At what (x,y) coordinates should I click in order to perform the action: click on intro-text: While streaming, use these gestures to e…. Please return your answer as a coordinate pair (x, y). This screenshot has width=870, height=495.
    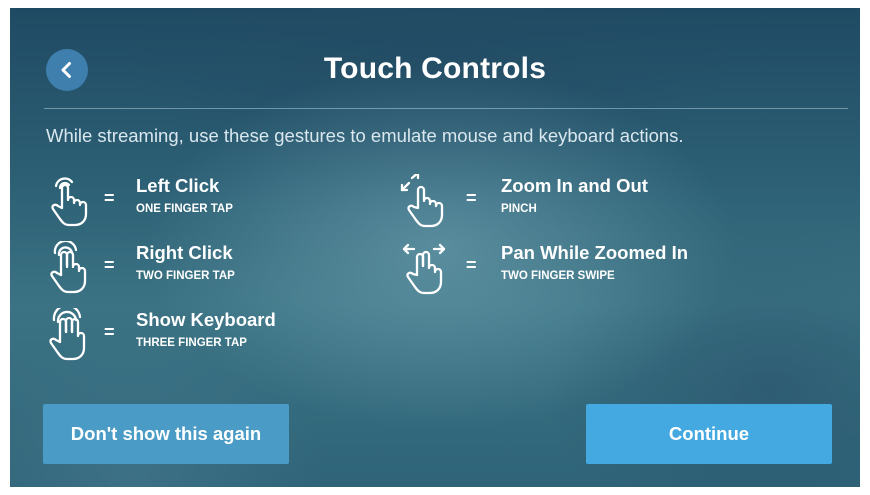
    Looking at the image, I should click on (365, 135).